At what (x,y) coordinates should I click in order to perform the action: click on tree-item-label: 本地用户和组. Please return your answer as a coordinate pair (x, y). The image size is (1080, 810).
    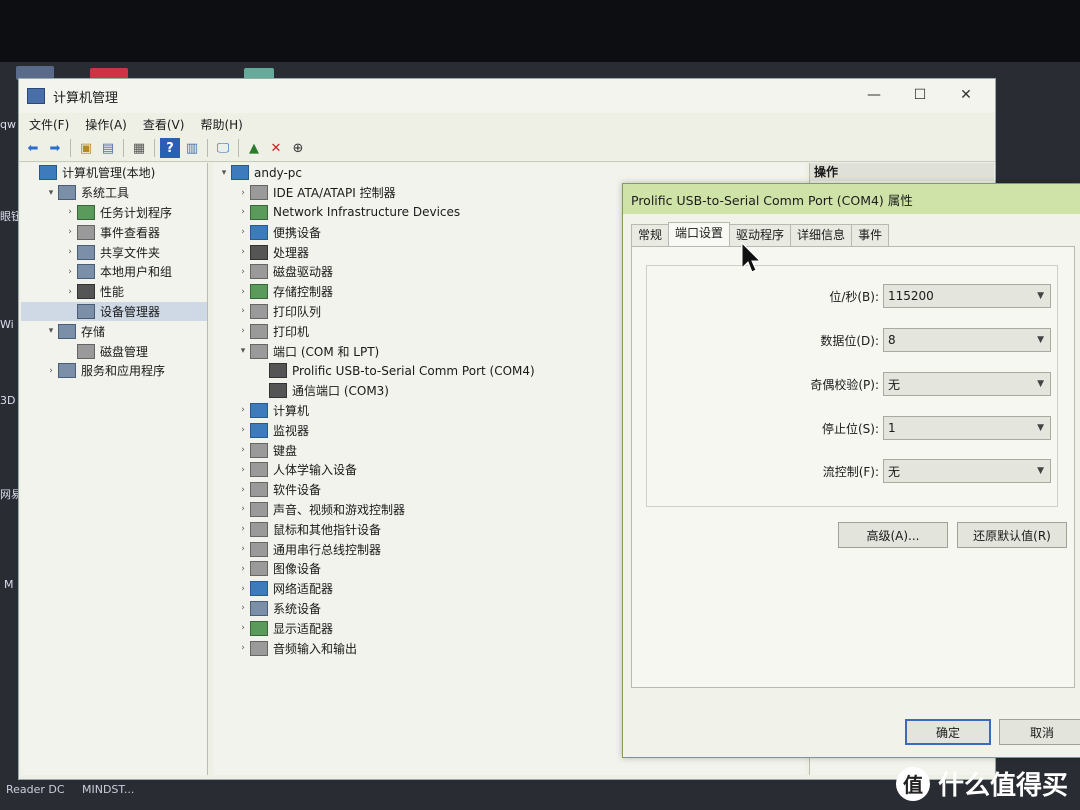
    Looking at the image, I should click on (136, 272).